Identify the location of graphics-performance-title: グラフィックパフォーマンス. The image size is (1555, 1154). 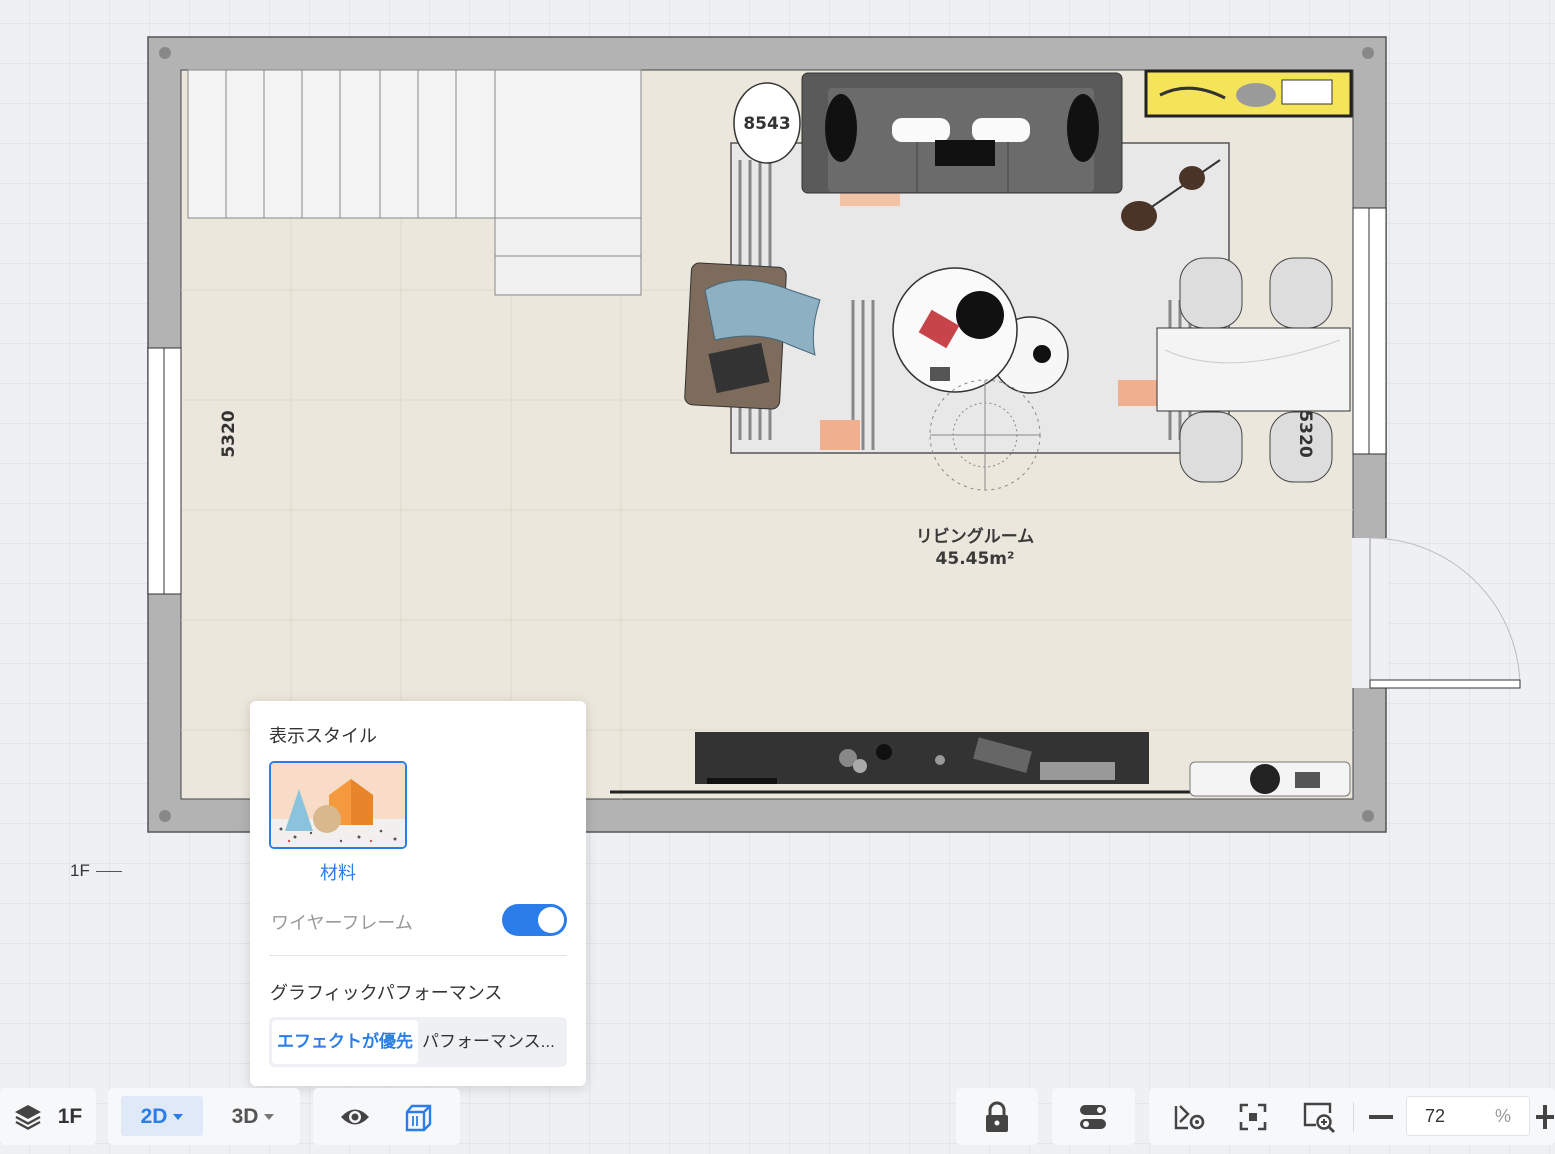
(386, 993).